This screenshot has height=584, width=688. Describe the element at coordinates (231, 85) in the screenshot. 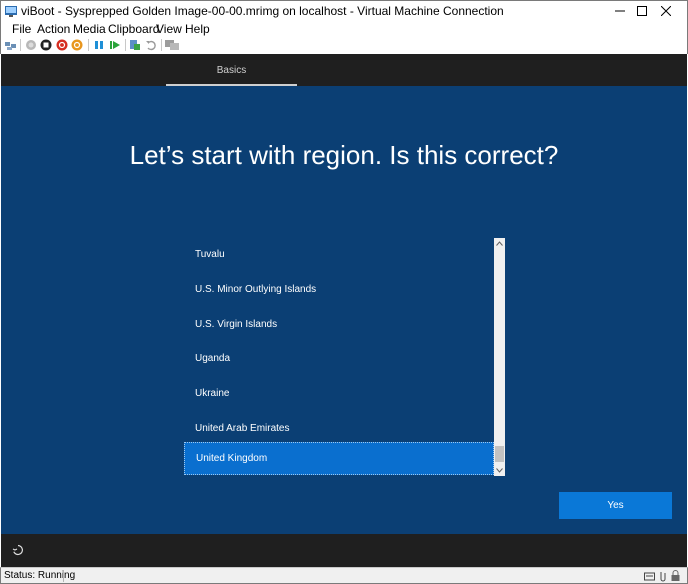

I see `tab-underline` at that location.